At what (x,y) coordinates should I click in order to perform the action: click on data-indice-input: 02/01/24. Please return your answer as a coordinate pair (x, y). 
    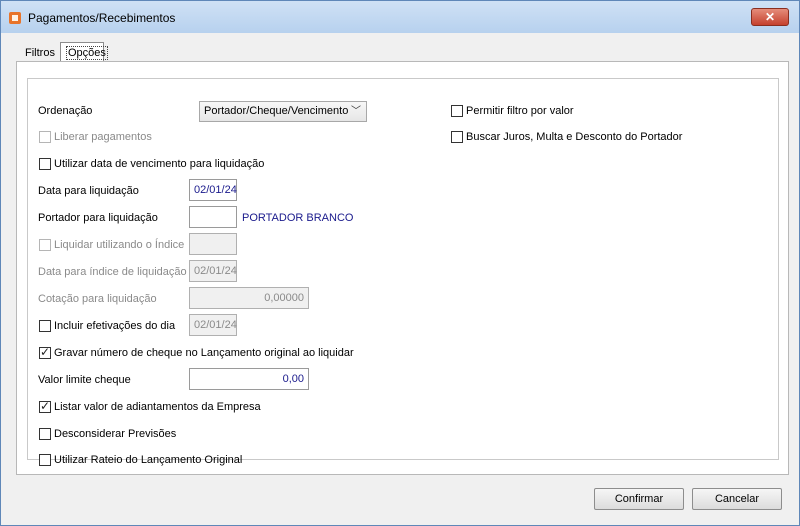
    Looking at the image, I should click on (213, 271).